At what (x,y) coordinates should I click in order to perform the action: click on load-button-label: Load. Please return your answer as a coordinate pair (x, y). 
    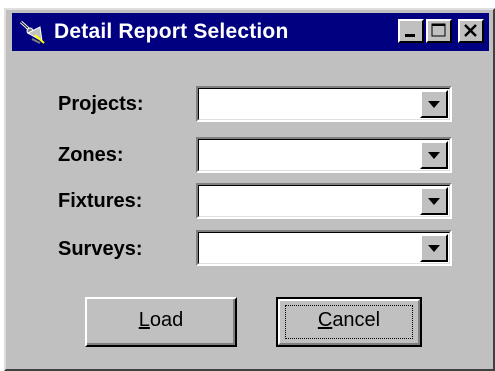
    Looking at the image, I should click on (161, 320).